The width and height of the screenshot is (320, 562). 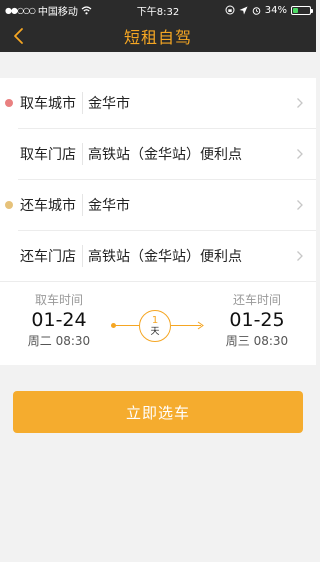 What do you see at coordinates (58, 300) in the screenshot?
I see `pickup-time-label: 取车时间` at bounding box center [58, 300].